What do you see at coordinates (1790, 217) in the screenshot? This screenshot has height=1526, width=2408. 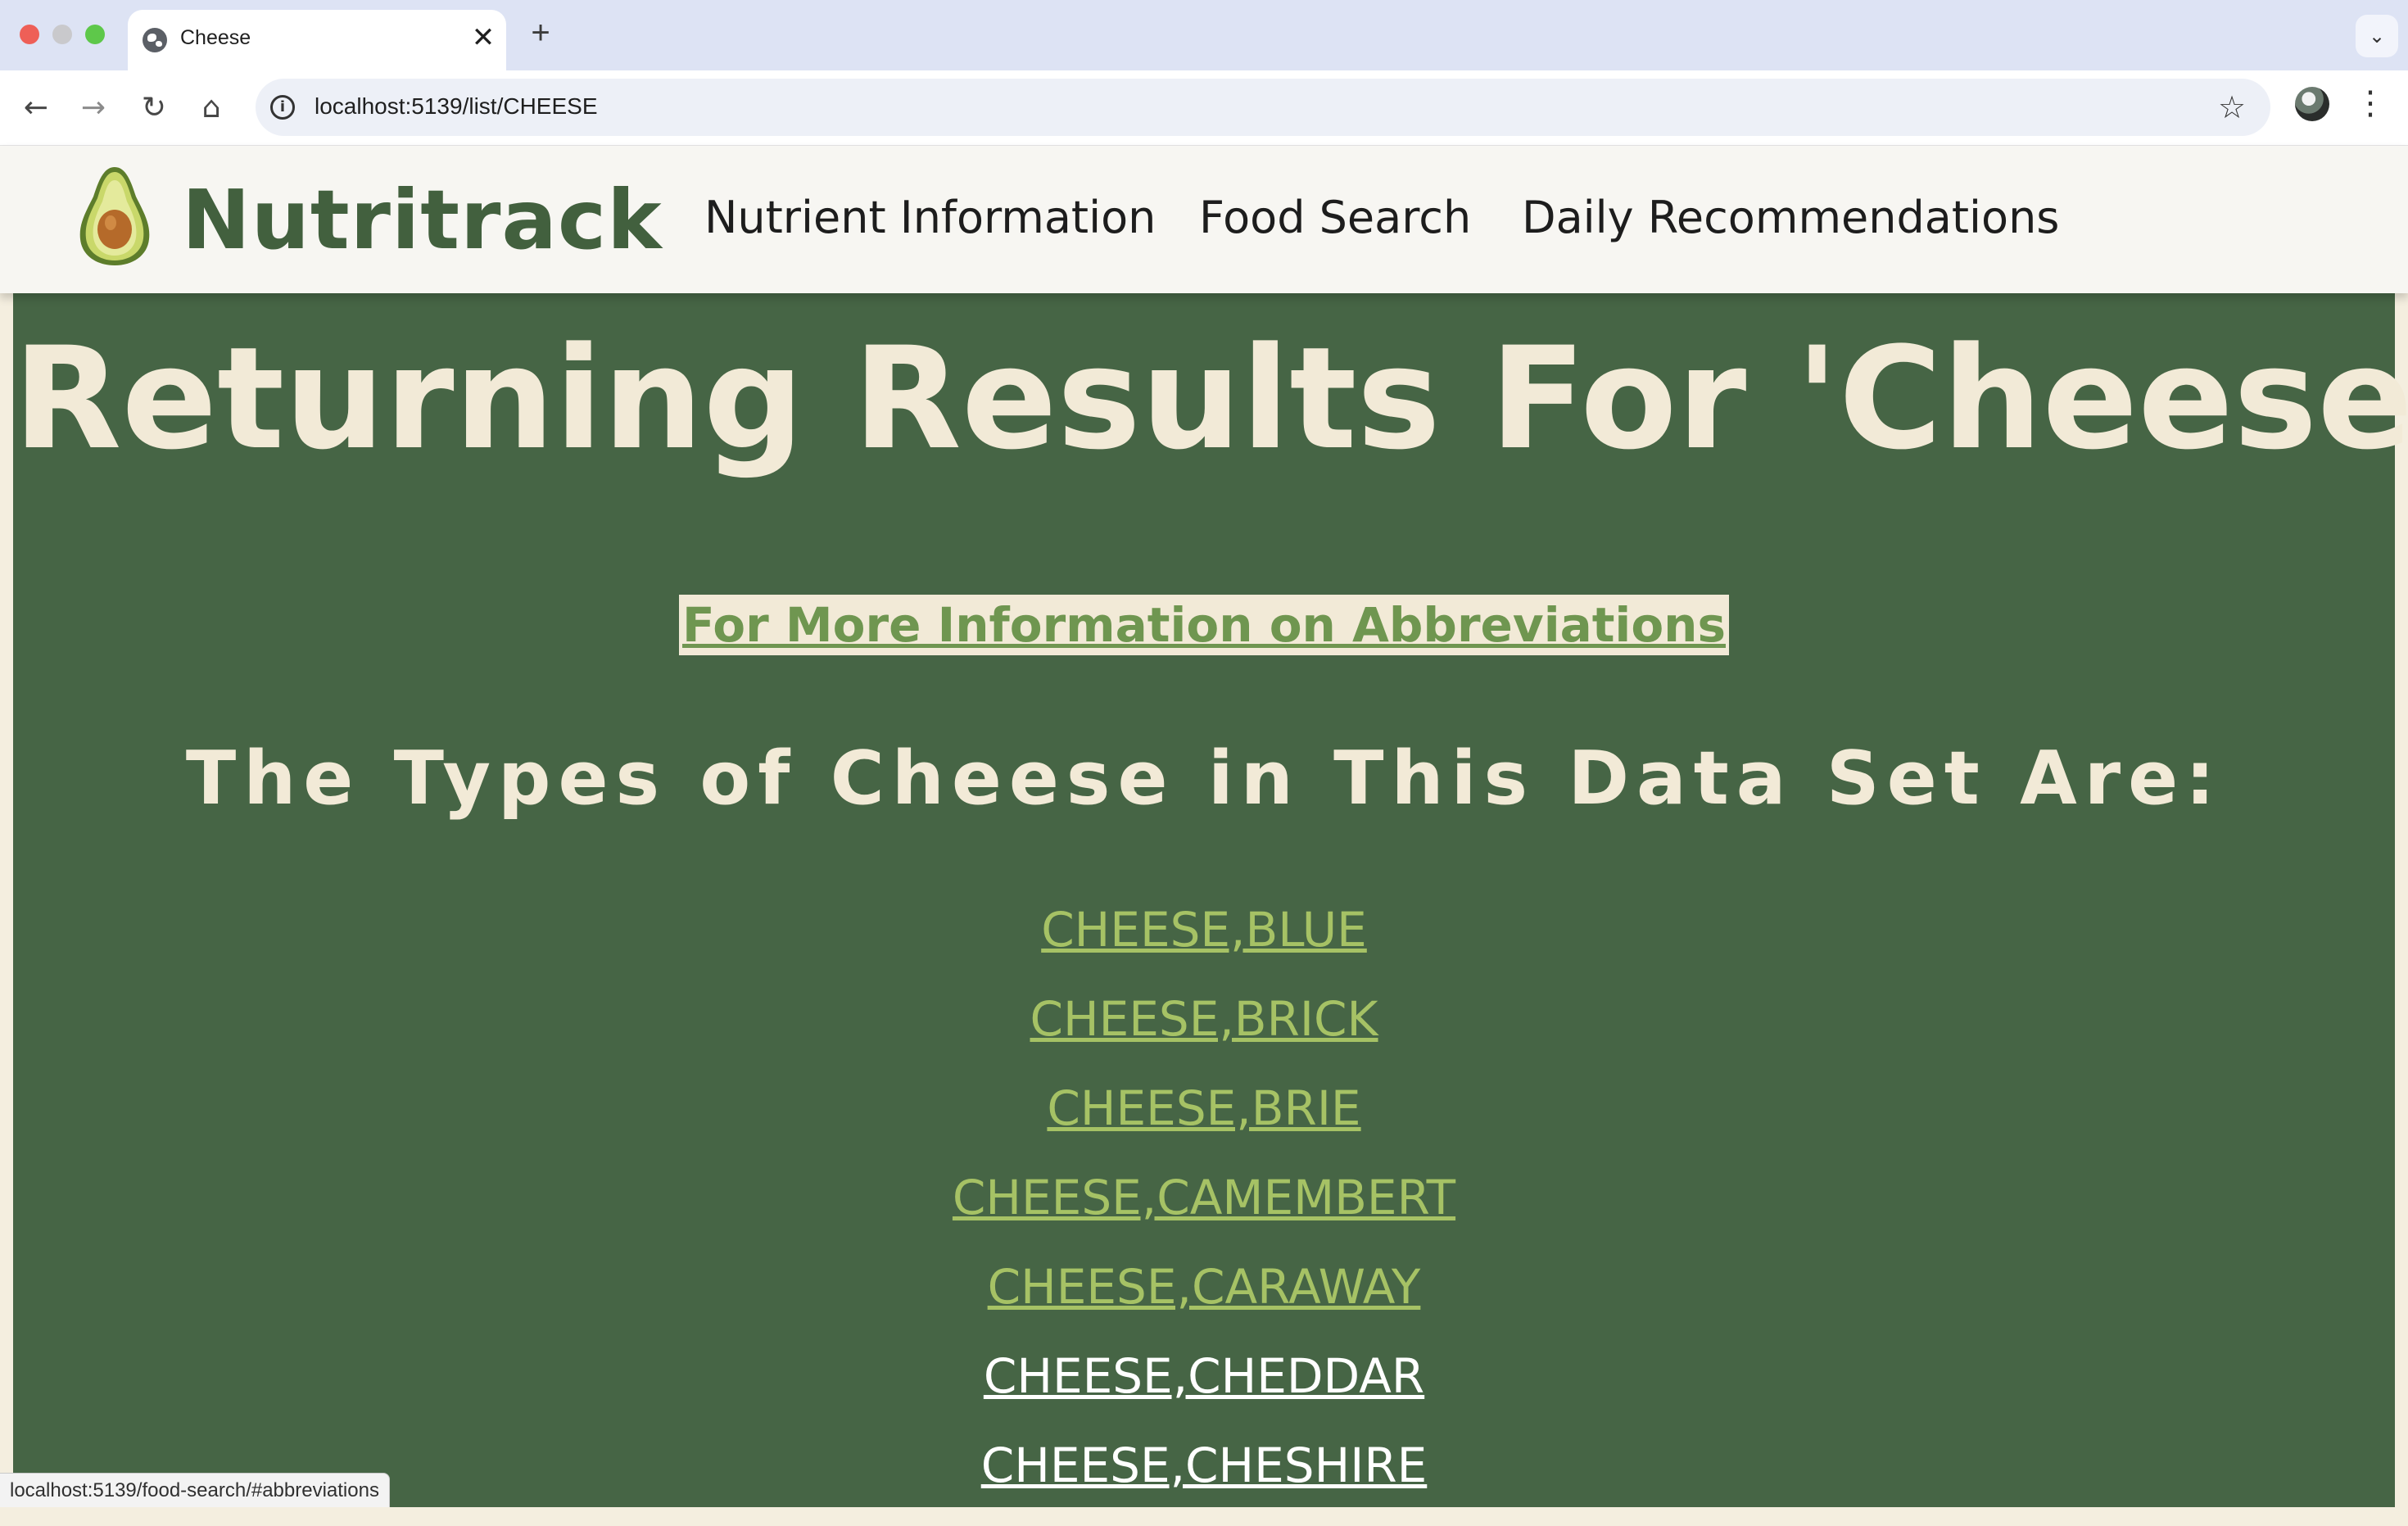 I see `nav-daily-recommendations: Daily Recommendations` at bounding box center [1790, 217].